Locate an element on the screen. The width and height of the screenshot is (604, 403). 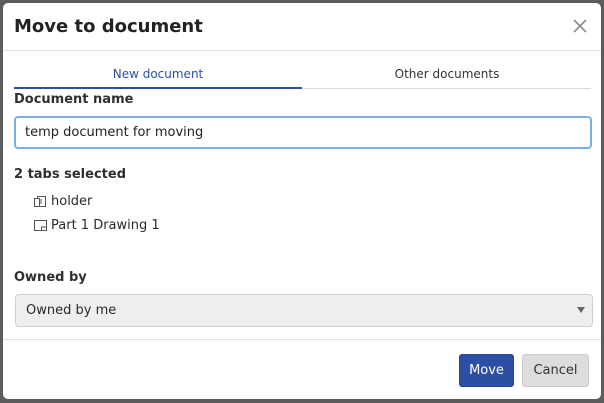
selected-tab-item-holder: holder is located at coordinates (62, 201).